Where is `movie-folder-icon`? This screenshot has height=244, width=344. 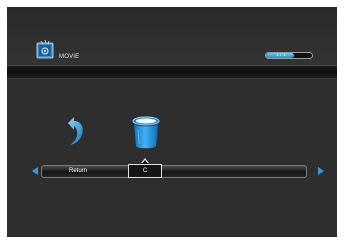
movie-folder-icon is located at coordinates (45, 49).